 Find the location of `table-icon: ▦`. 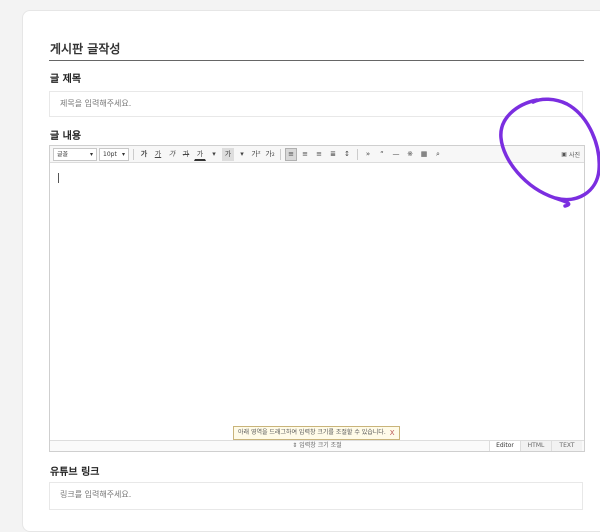

table-icon: ▦ is located at coordinates (424, 154).